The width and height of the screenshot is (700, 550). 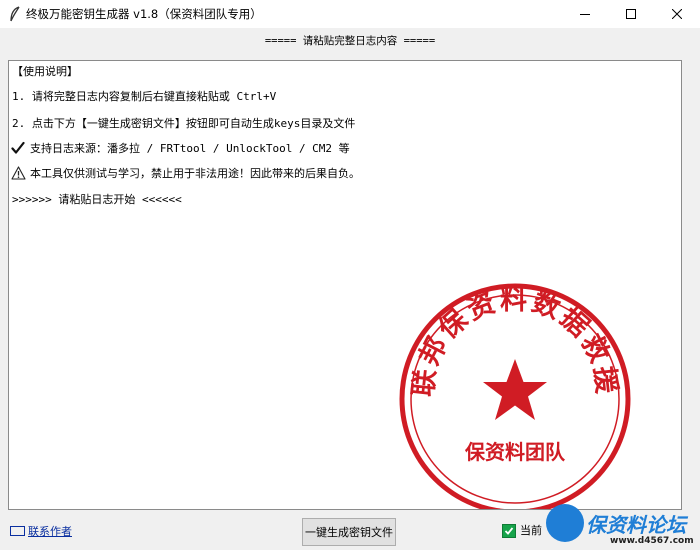 What do you see at coordinates (515, 452) in the screenshot?
I see `svg-text: 保资料团队` at bounding box center [515, 452].